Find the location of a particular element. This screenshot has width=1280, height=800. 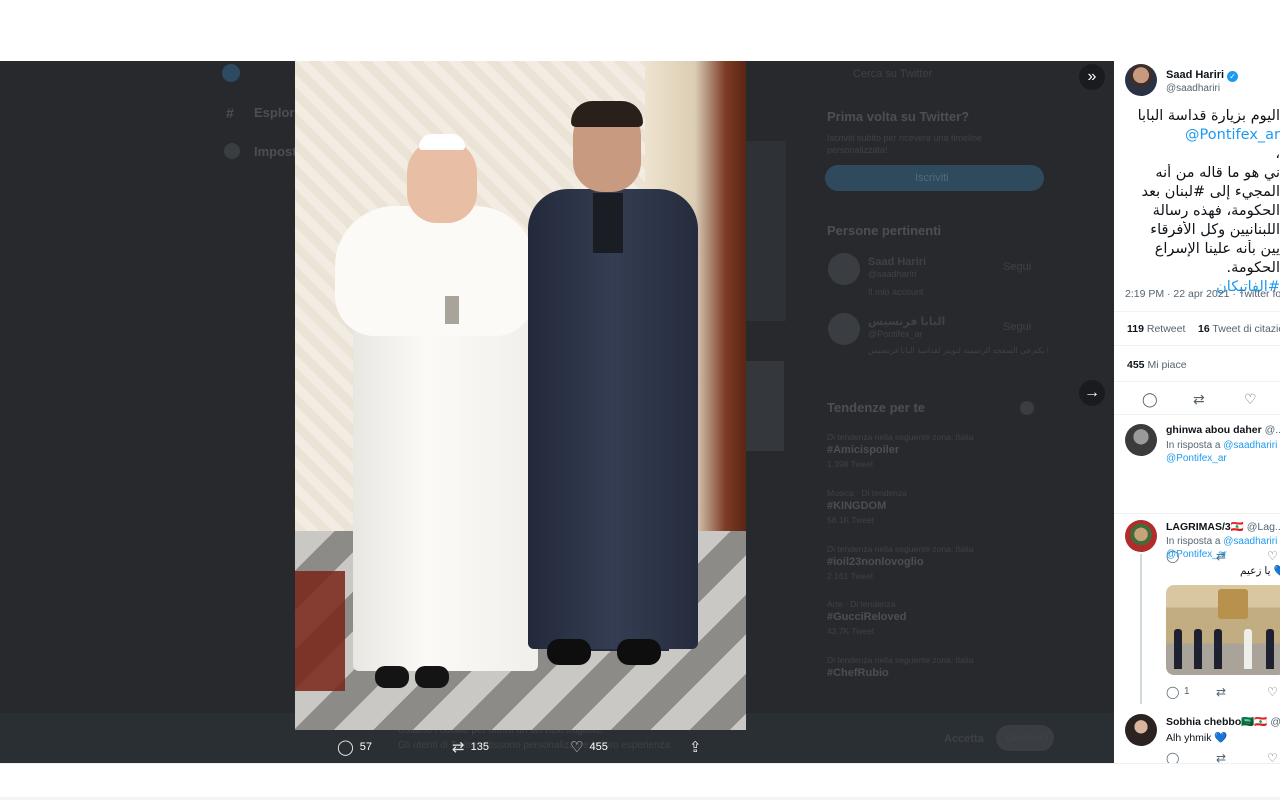

trend-name-5: #ChefRubio is located at coordinates (858, 673).